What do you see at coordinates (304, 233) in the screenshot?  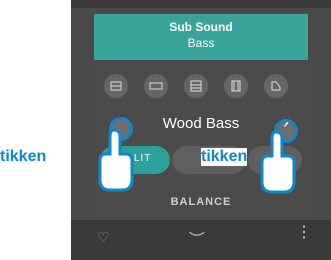 I see `more-icon: ⋮` at bounding box center [304, 233].